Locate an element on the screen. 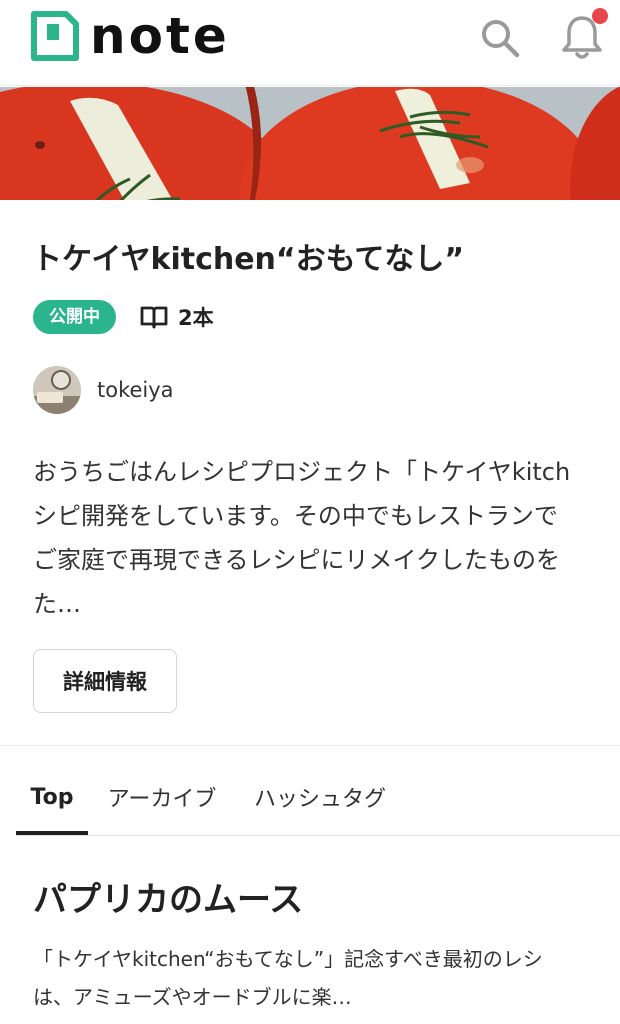  tab-hashtag: ハッシュタグ is located at coordinates (320, 797).